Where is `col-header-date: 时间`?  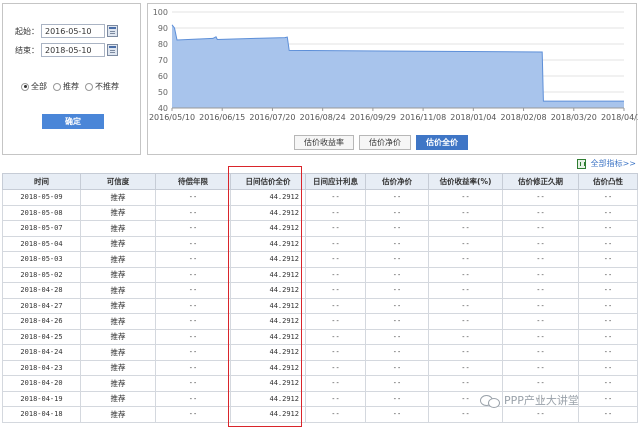 col-header-date: 时间 is located at coordinates (41, 181).